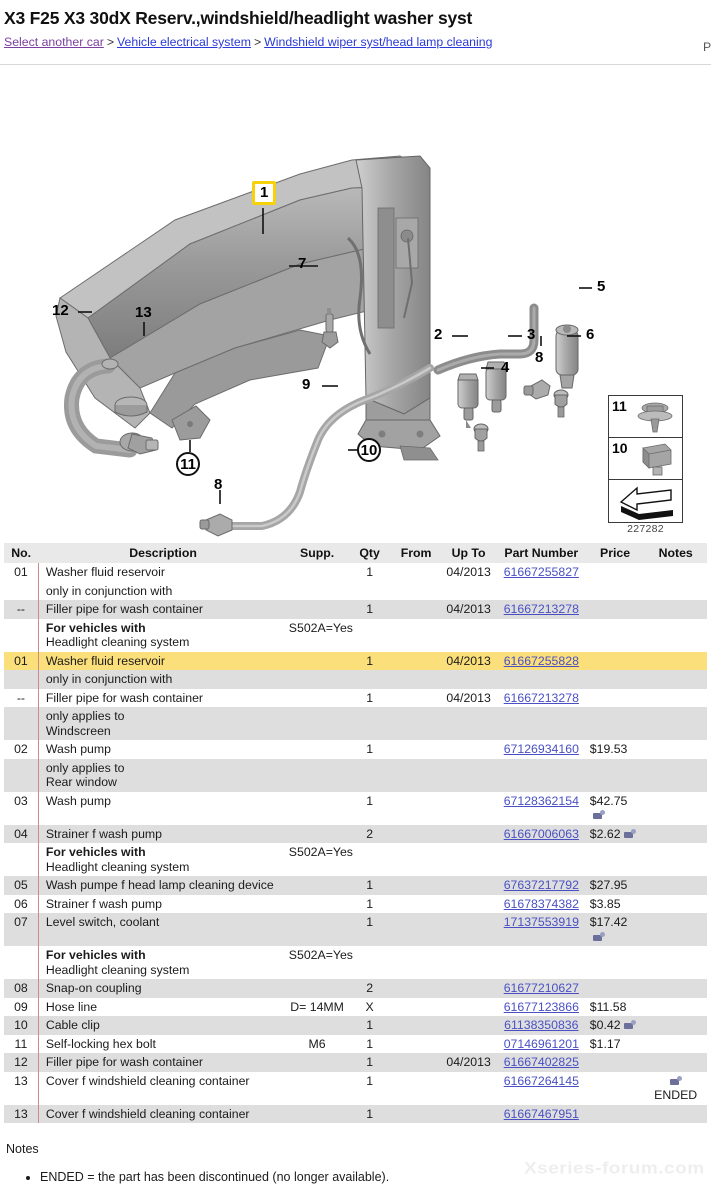 The height and width of the screenshot is (1200, 711). What do you see at coordinates (541, 801) in the screenshot?
I see `part-number-link: 67128362154` at bounding box center [541, 801].